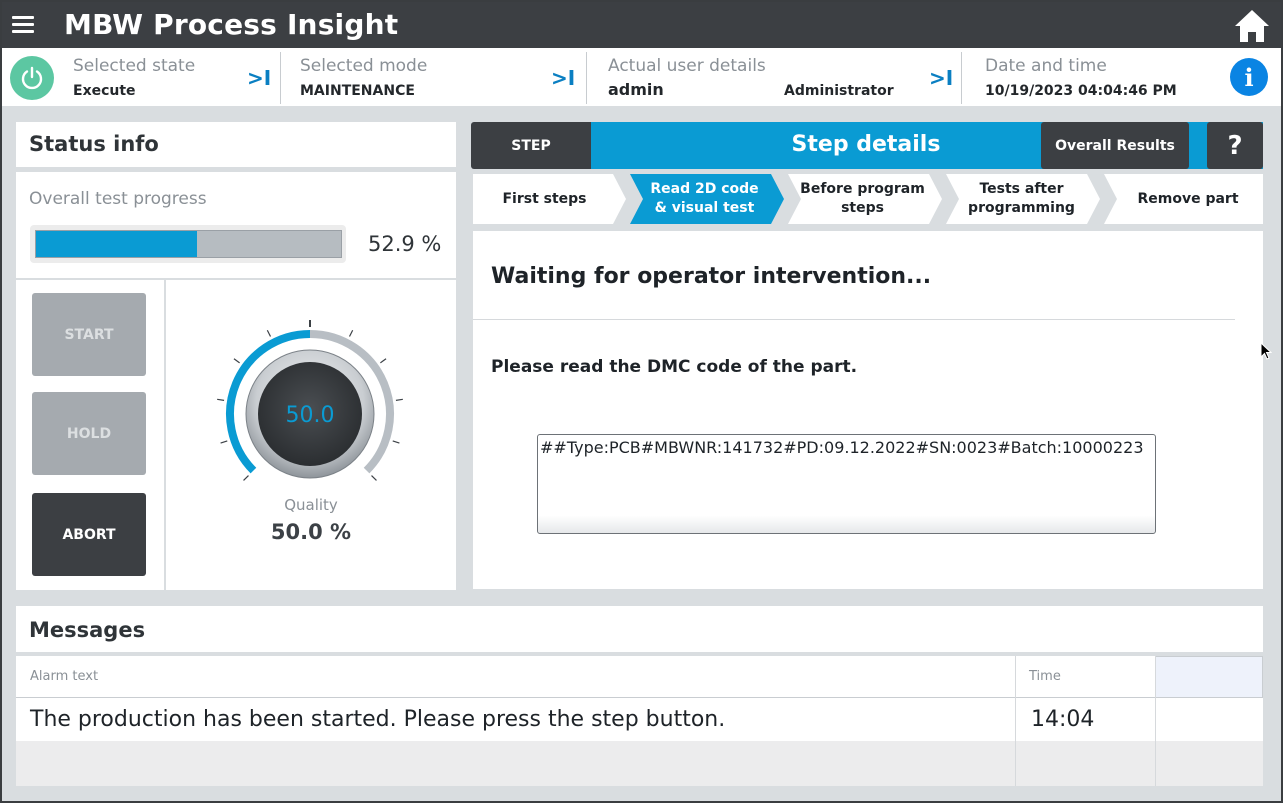  I want to click on status-info-header: Status info, so click(236, 144).